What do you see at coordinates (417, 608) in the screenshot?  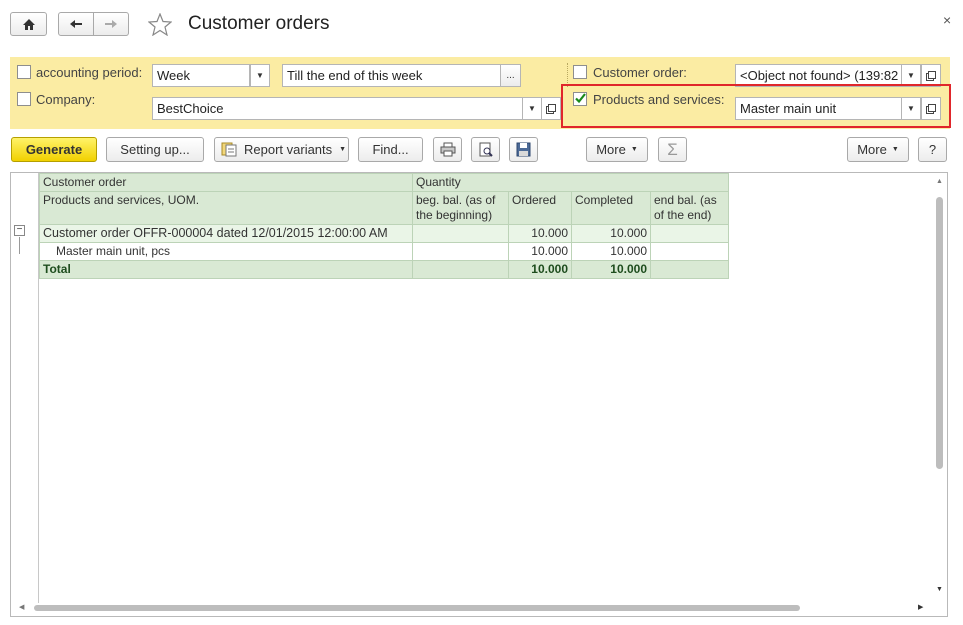 I see `horizontal-scrollbar-thumb` at bounding box center [417, 608].